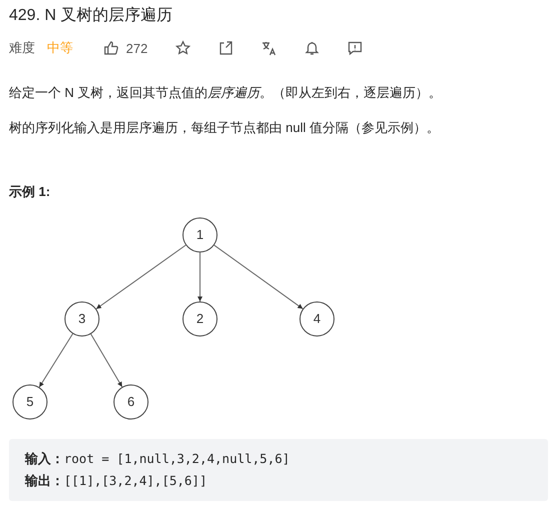 The width and height of the screenshot is (557, 524). What do you see at coordinates (137, 48) in the screenshot?
I see `like-count: 272` at bounding box center [137, 48].